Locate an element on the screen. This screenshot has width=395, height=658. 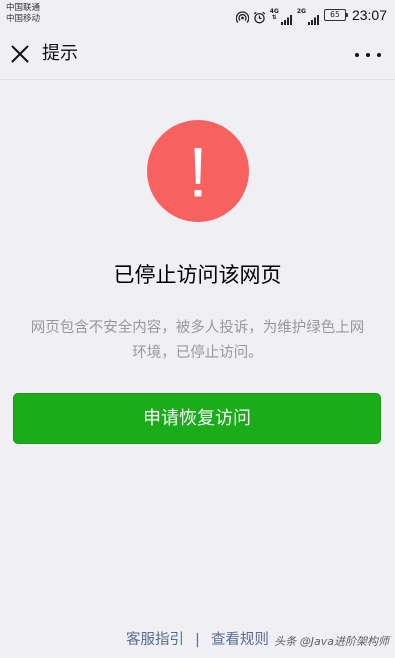
signal-2-icon is located at coordinates (313, 17).